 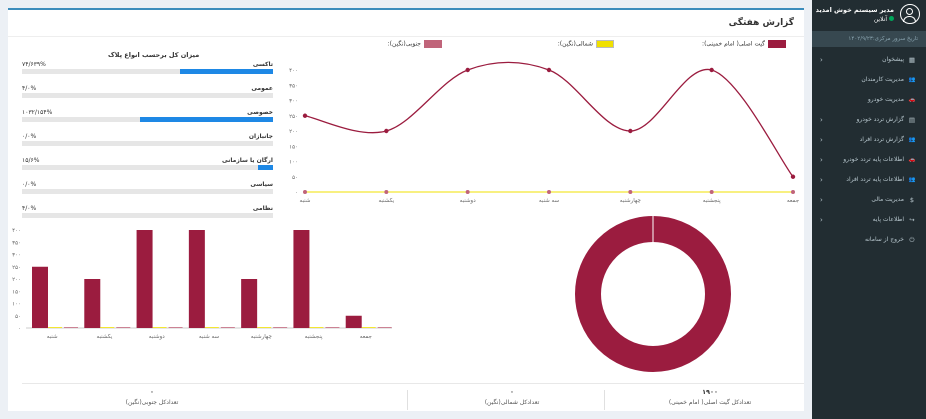 I want to click on user-status: آنلاین, so click(x=884, y=19).